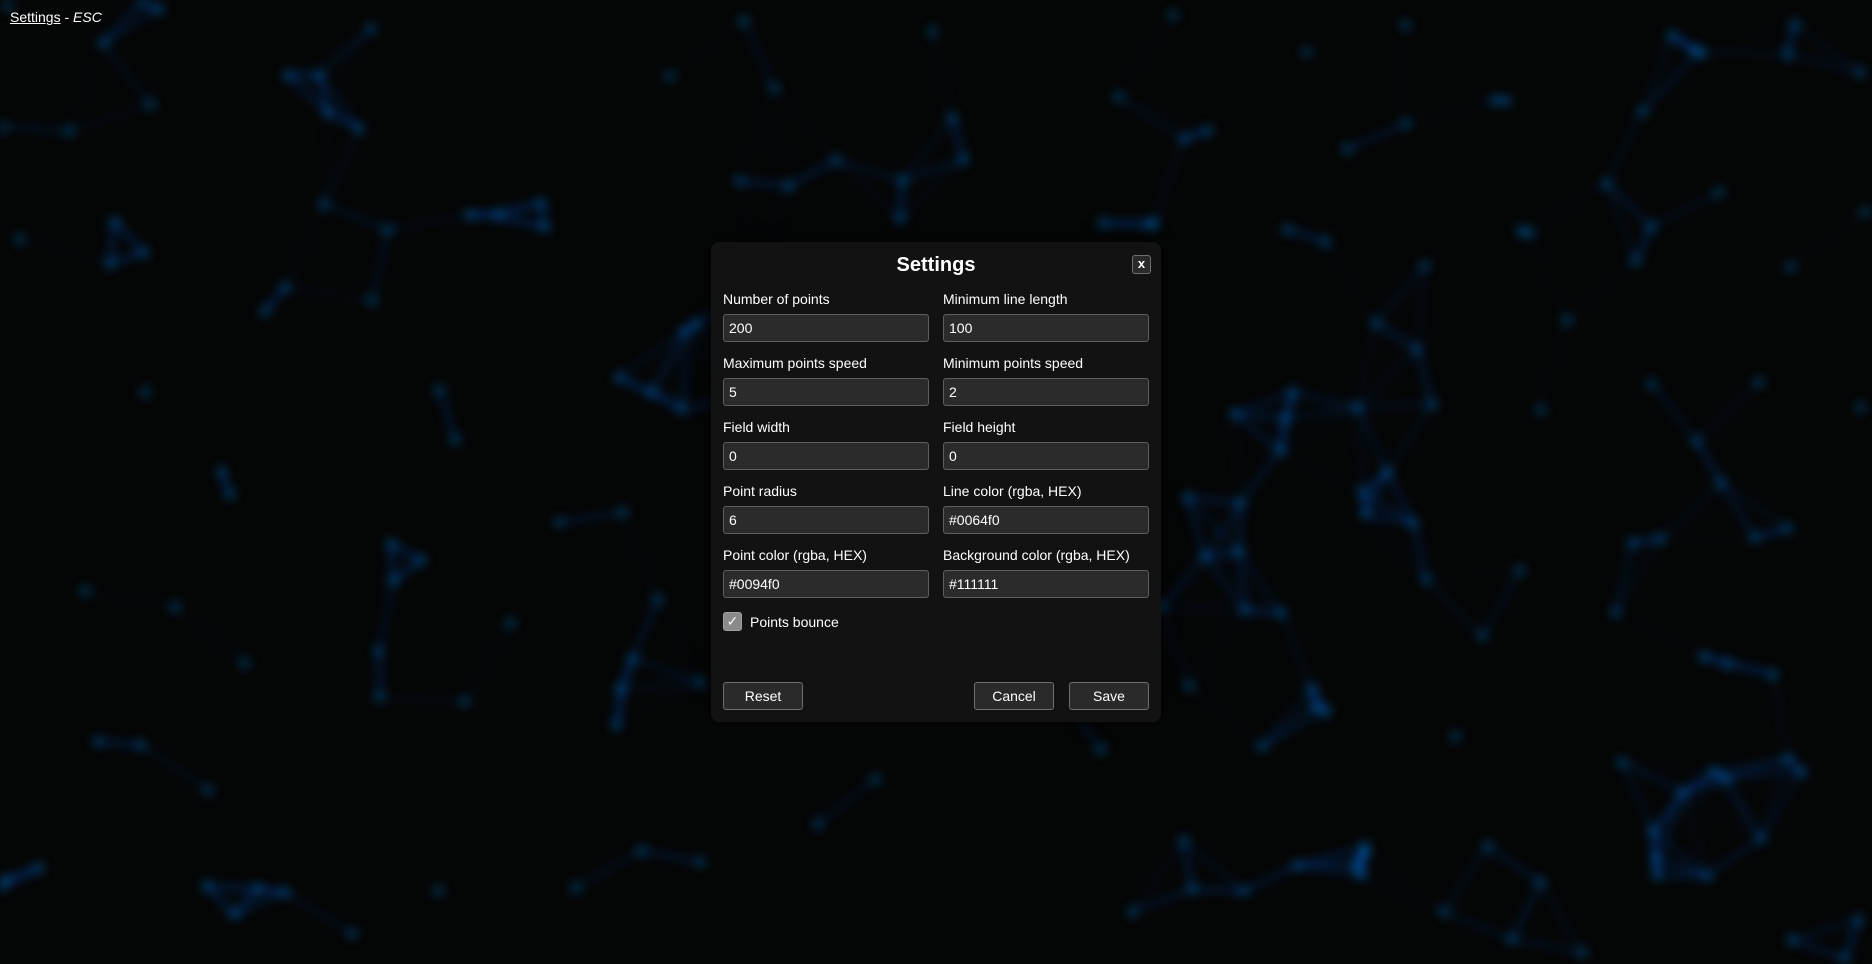 The height and width of the screenshot is (964, 1872). I want to click on reset-button: Reset, so click(763, 696).